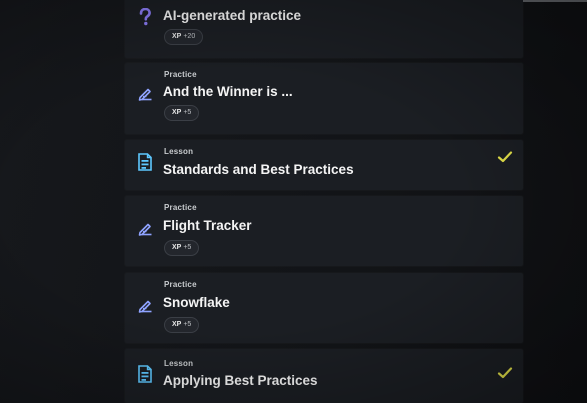 This screenshot has width=587, height=403. Describe the element at coordinates (324, 231) in the screenshot. I see `list-item-flight-tracker: Practice Flight Tracker XP +5` at that location.